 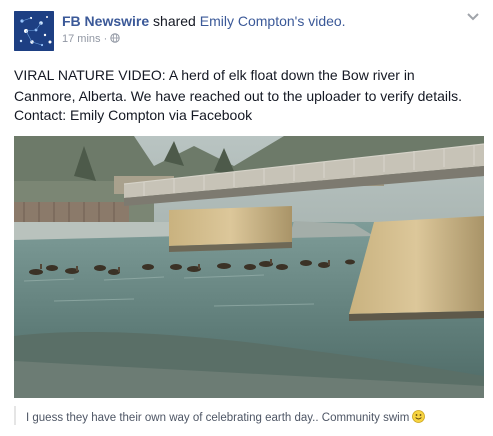 I want to click on timestamp-link: 17 mins, so click(x=81, y=39).